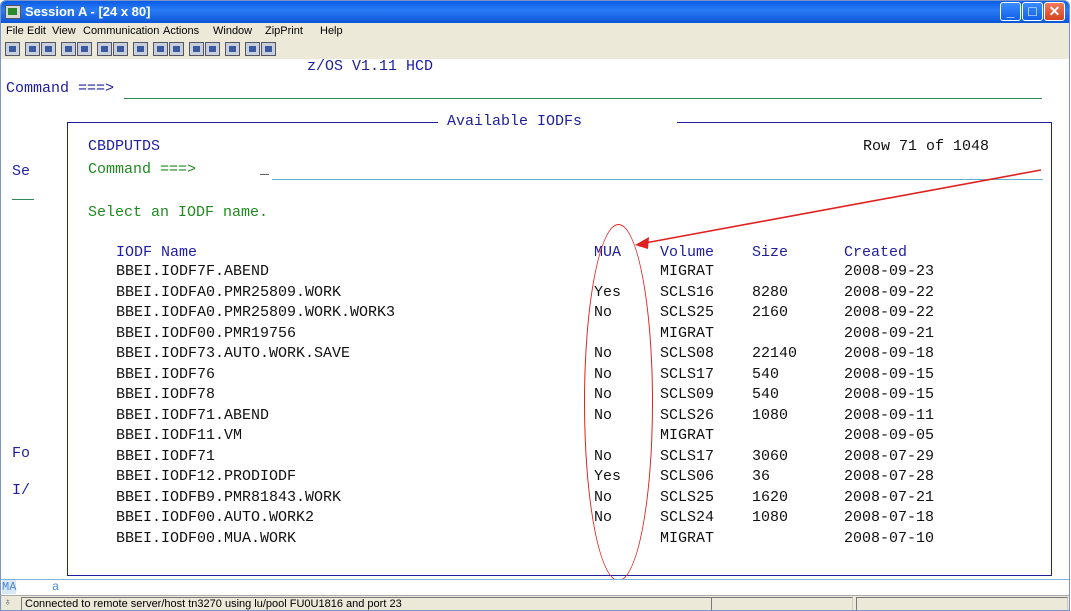 The image size is (1071, 611). Describe the element at coordinates (193, 415) in the screenshot. I see `cell-name: BBEI.IODF71.ABEND` at that location.